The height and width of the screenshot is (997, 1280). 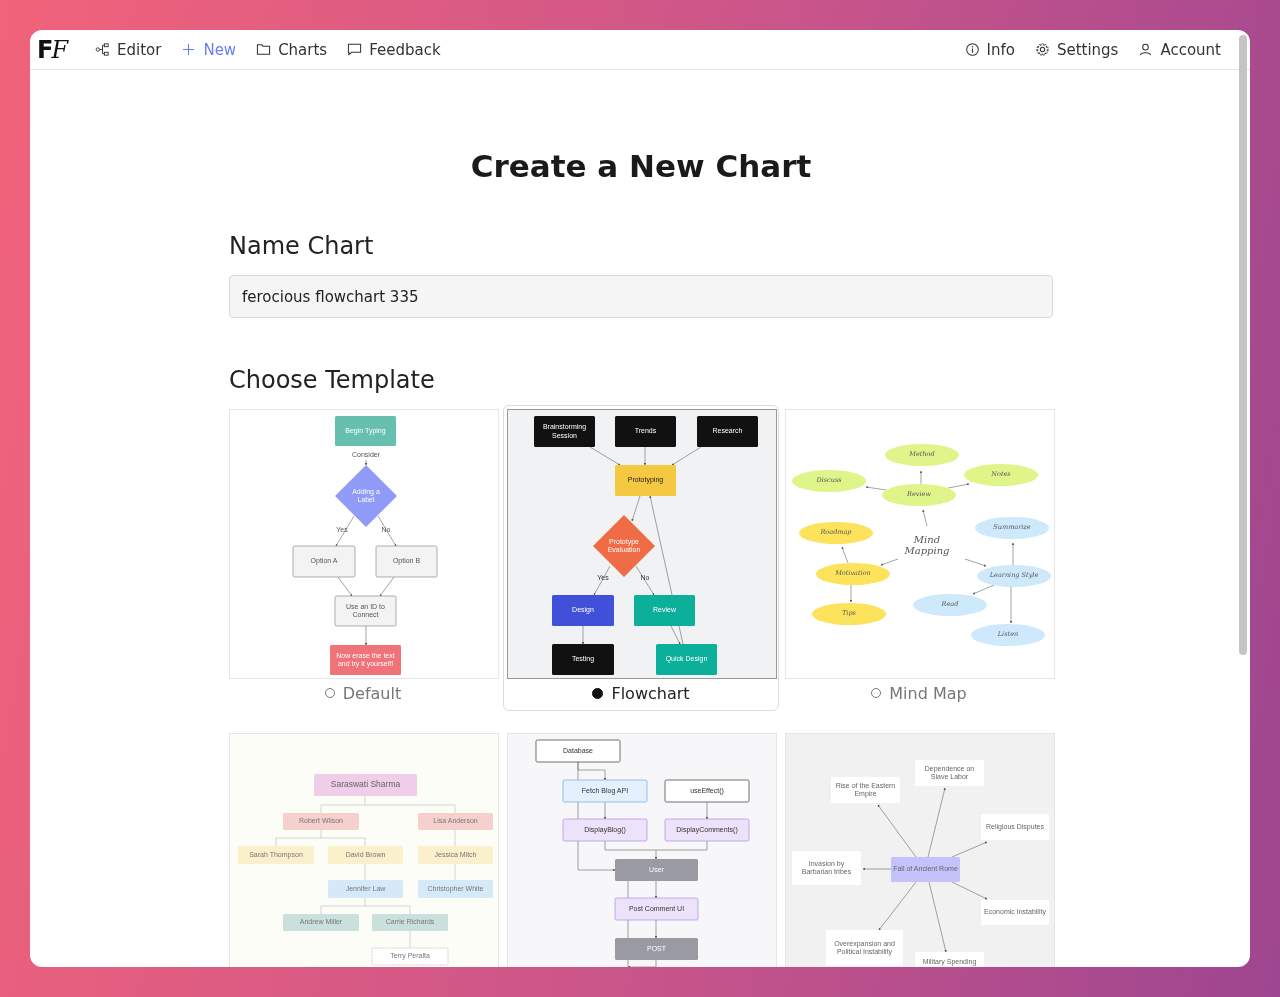 What do you see at coordinates (365, 785) in the screenshot?
I see `diagram-node: Saraswati Sharma` at bounding box center [365, 785].